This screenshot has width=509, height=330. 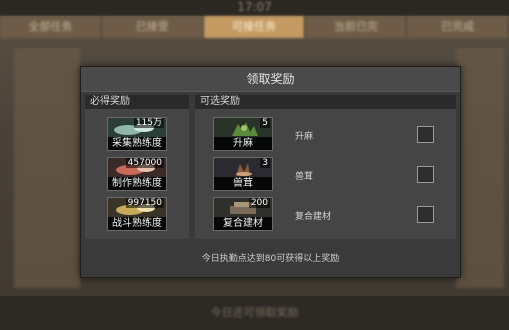 What do you see at coordinates (304, 137) in the screenshot?
I see `reward-name: 升麻` at bounding box center [304, 137].